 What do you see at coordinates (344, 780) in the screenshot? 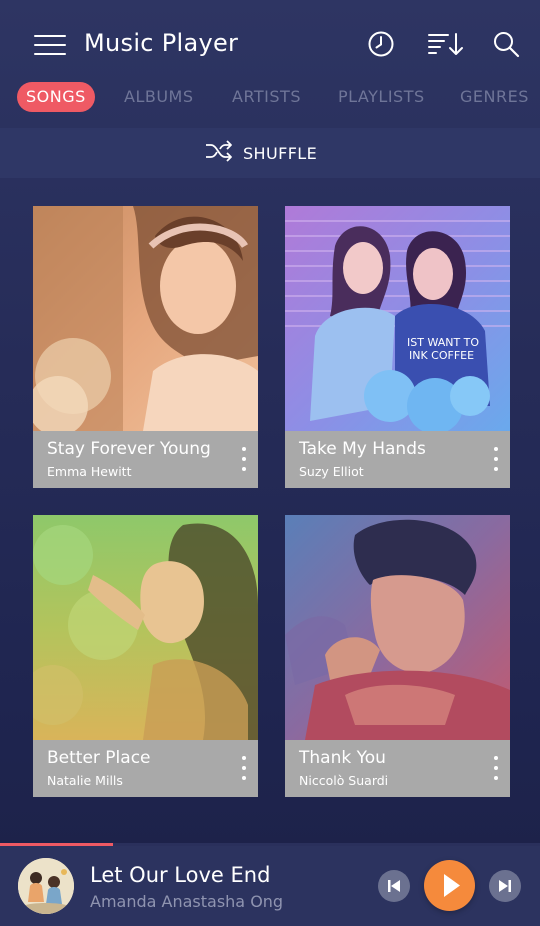
I see `song-artist: Niccolò Suardi` at bounding box center [344, 780].